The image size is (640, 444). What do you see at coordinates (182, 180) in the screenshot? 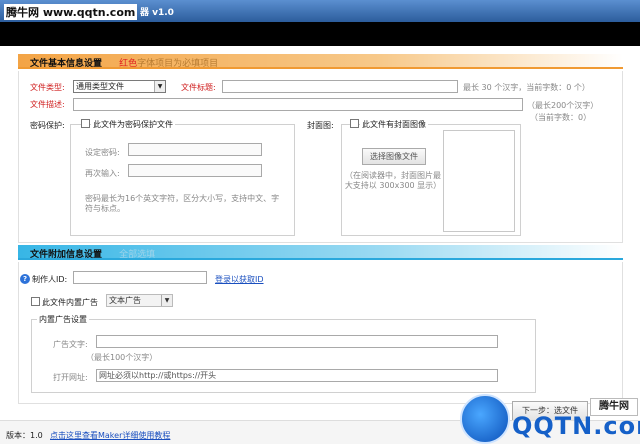
I see `password-group` at bounding box center [182, 180].